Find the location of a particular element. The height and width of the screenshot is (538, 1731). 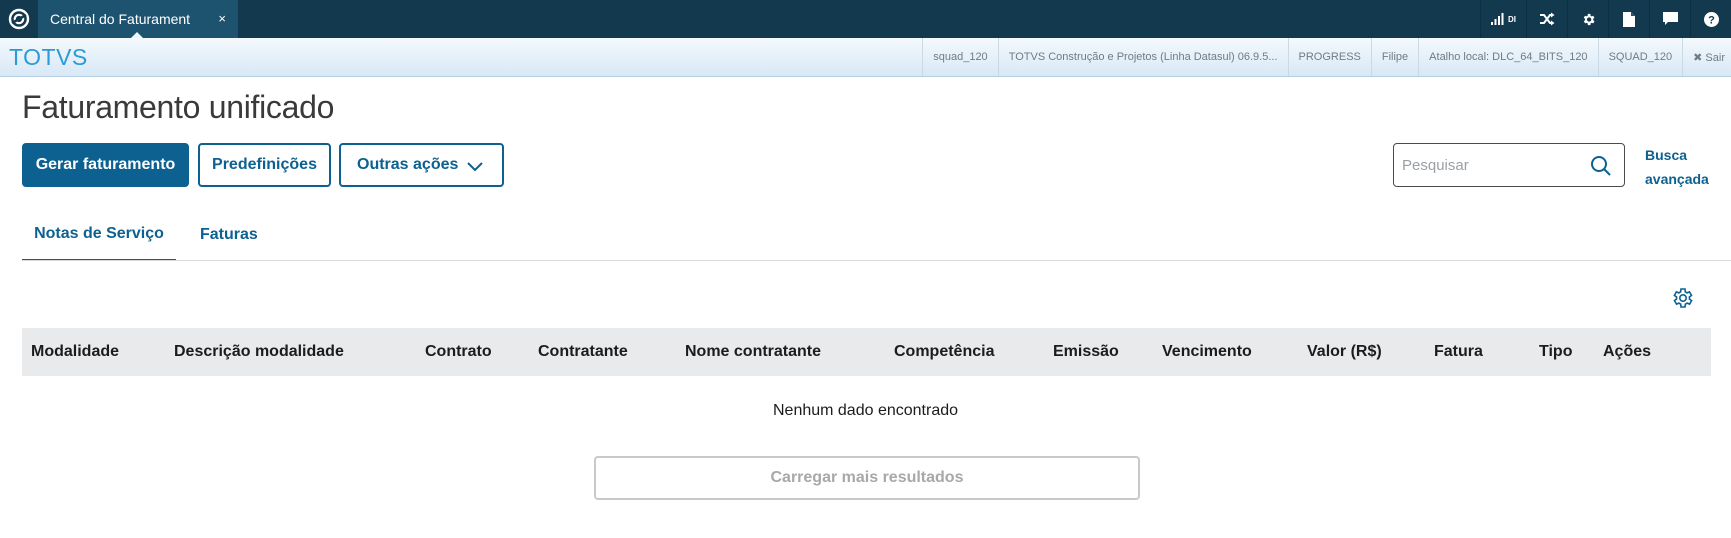

close-icon: × is located at coordinates (222, 18).